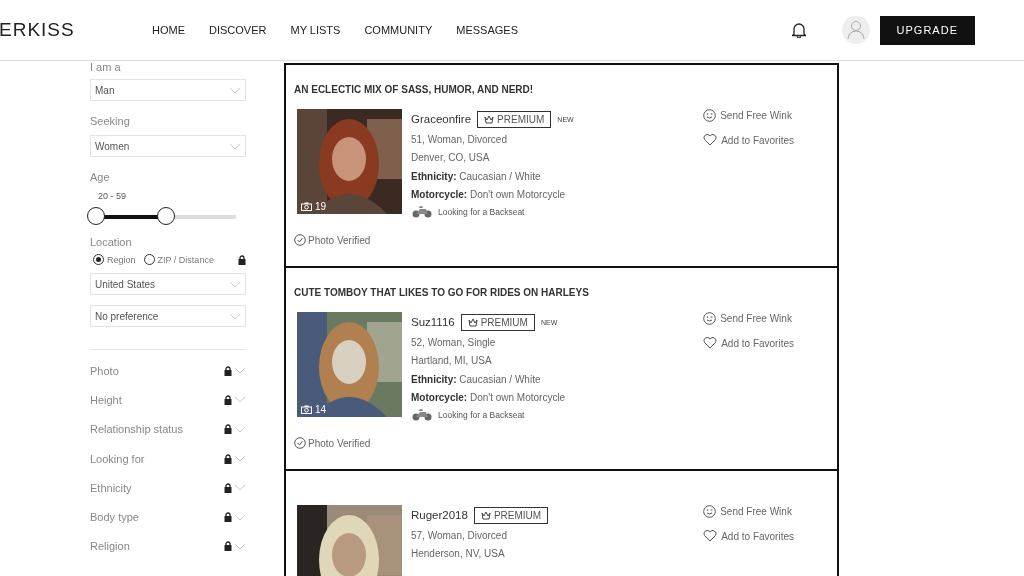  What do you see at coordinates (168, 517) in the screenshot?
I see `filter-item: Body type` at bounding box center [168, 517].